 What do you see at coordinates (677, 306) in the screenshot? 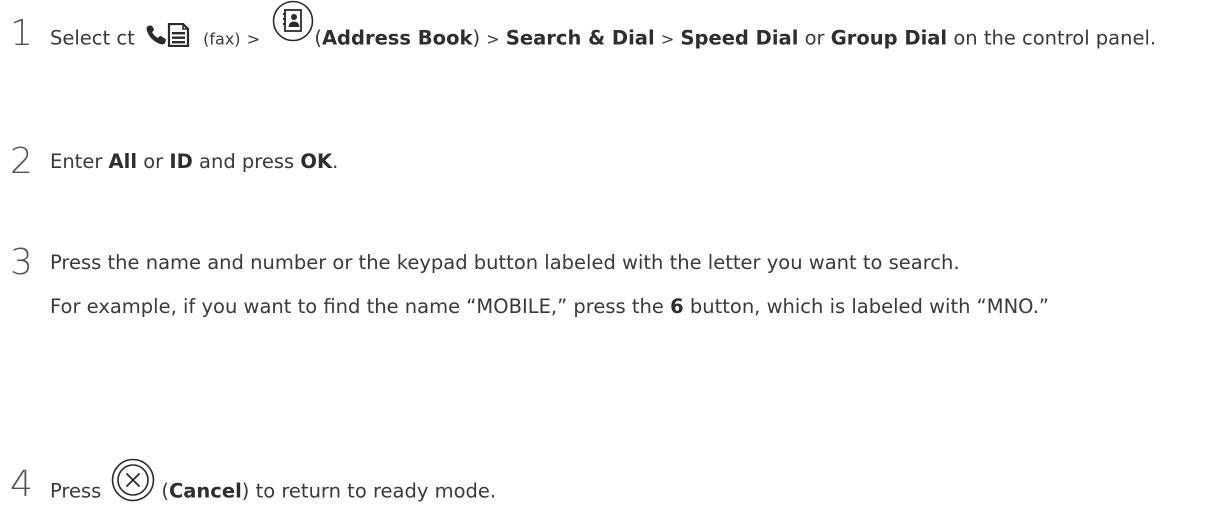
I see `six-button-label: 6` at bounding box center [677, 306].